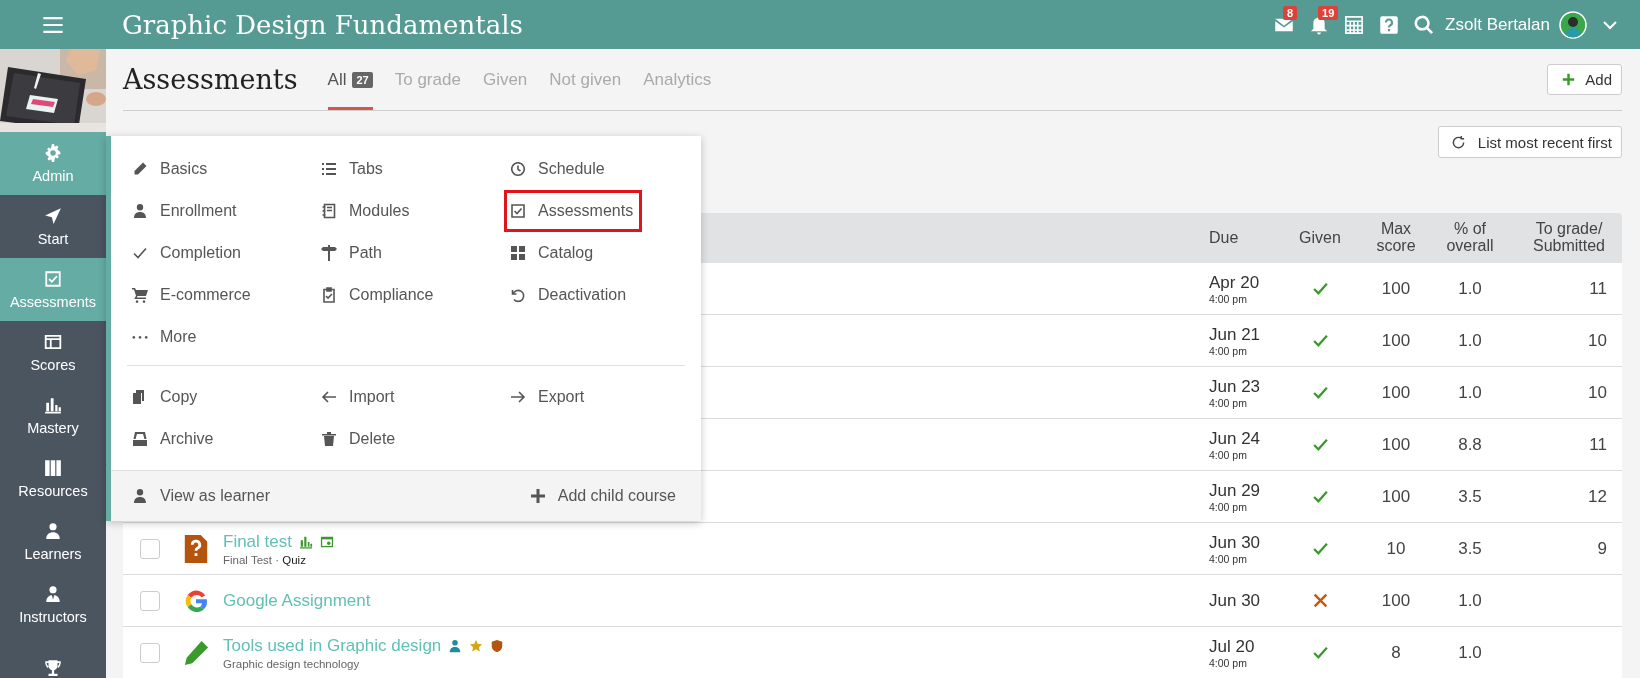  What do you see at coordinates (53, 341) in the screenshot?
I see `table-icon` at bounding box center [53, 341].